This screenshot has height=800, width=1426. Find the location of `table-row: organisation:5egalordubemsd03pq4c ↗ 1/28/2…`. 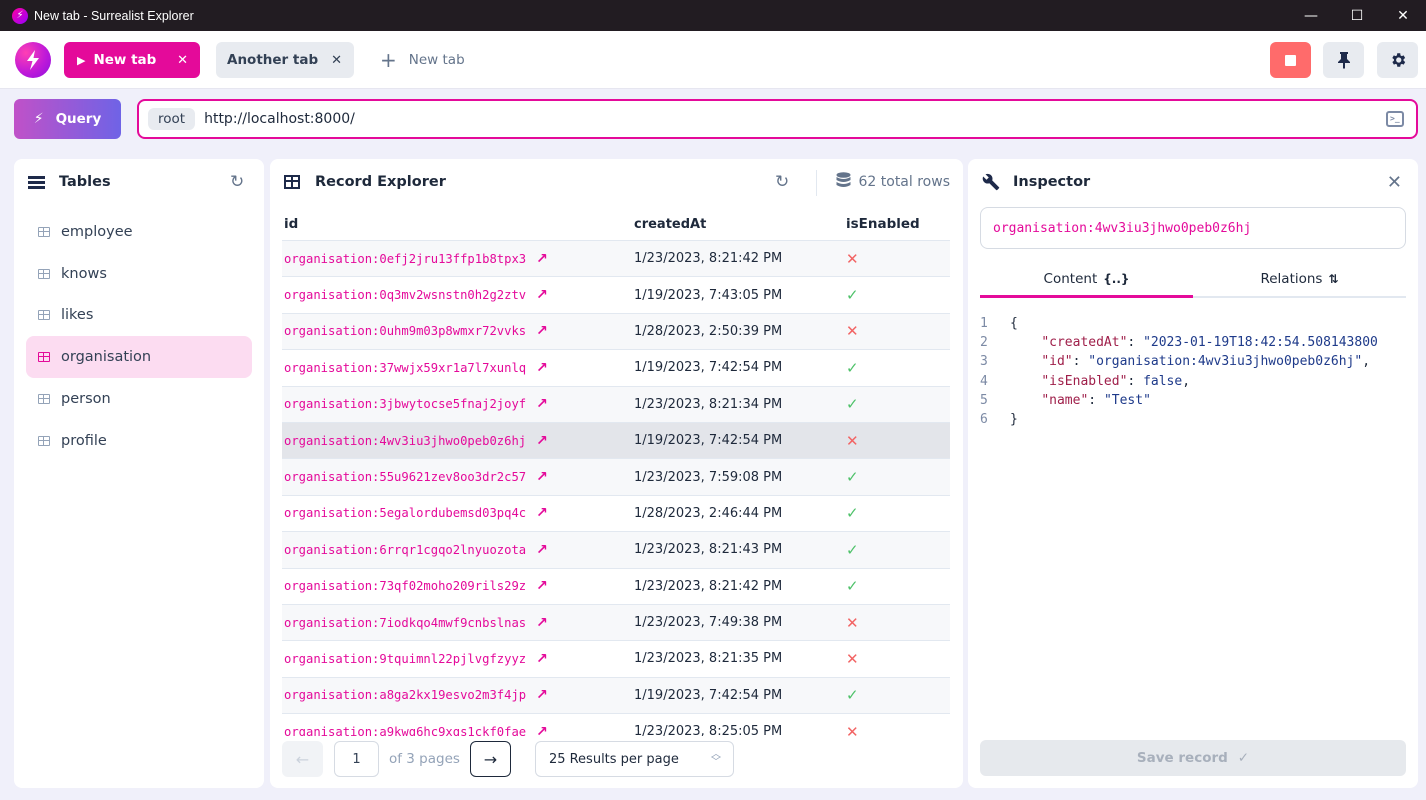

table-row: organisation:5egalordubemsd03pq4c ↗ 1/28/2… is located at coordinates (616, 514).